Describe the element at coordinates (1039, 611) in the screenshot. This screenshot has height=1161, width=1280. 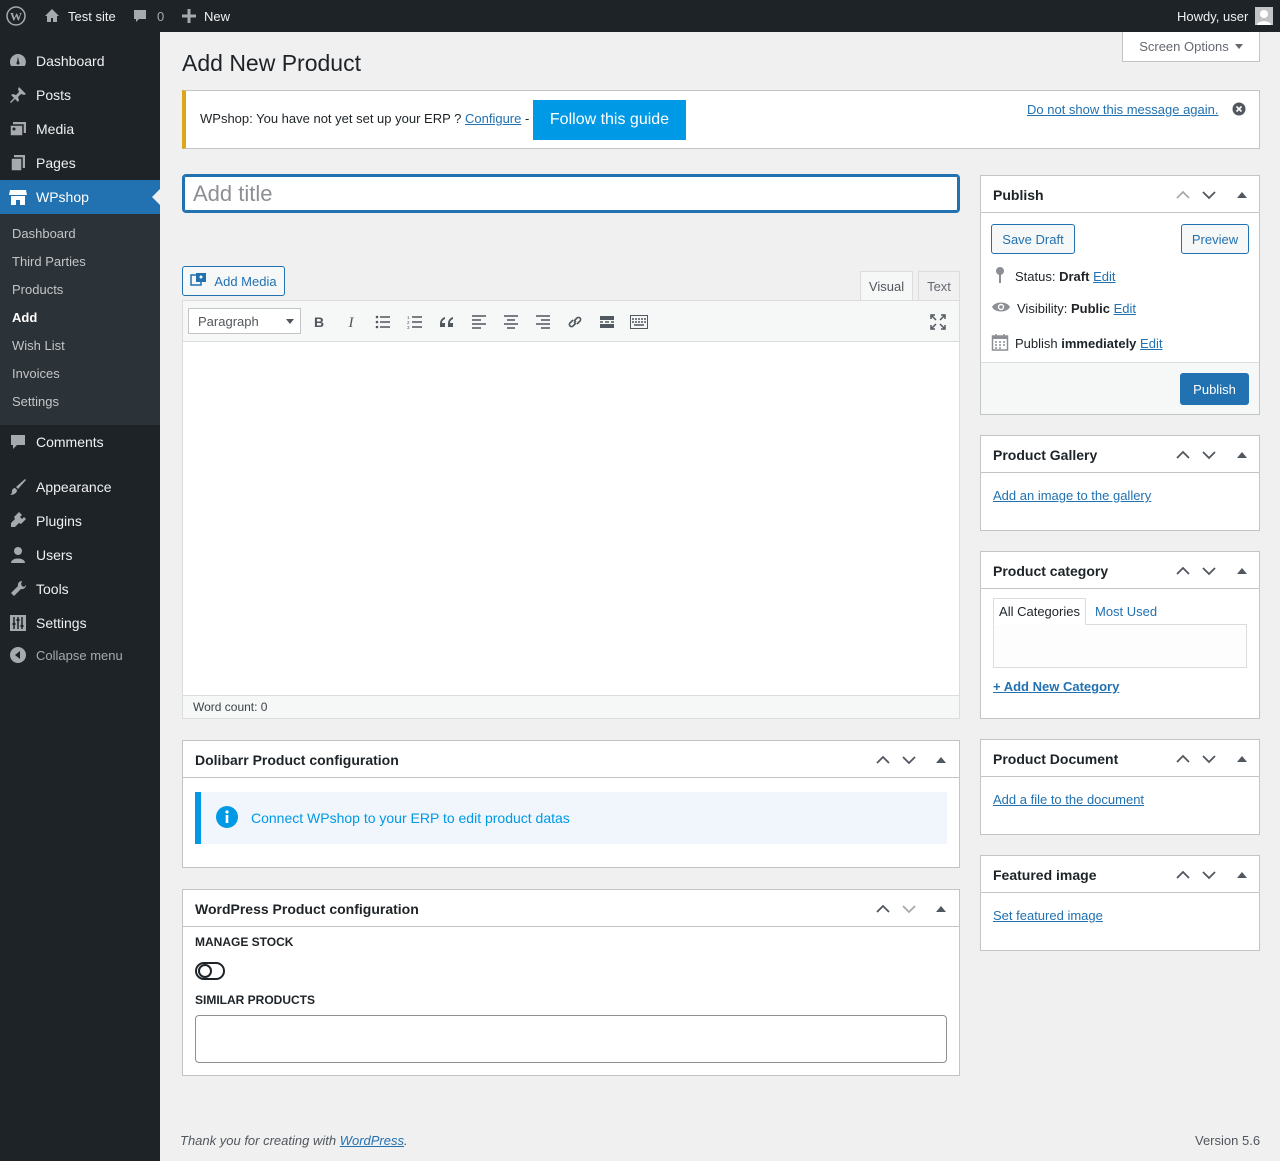
I see `tab-all-categories: All Categories` at that location.